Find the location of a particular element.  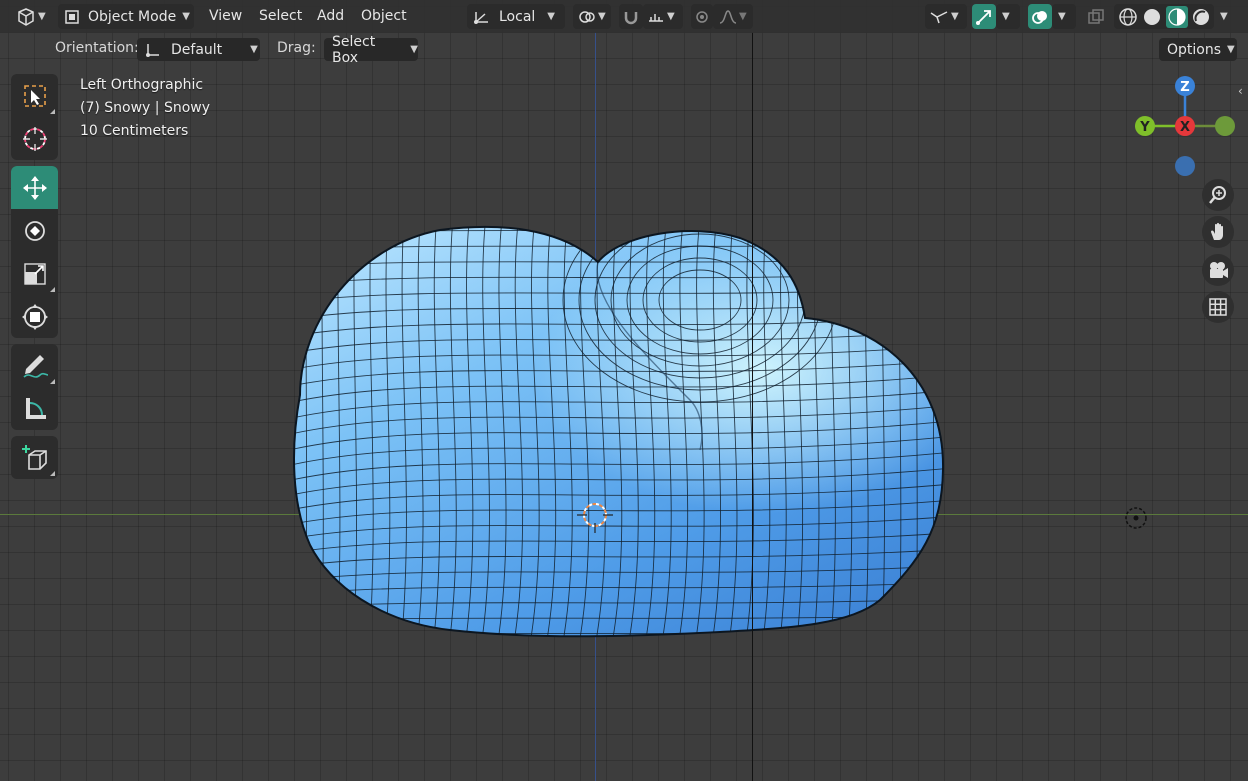

rendered-shading-icon is located at coordinates (1201, 17).